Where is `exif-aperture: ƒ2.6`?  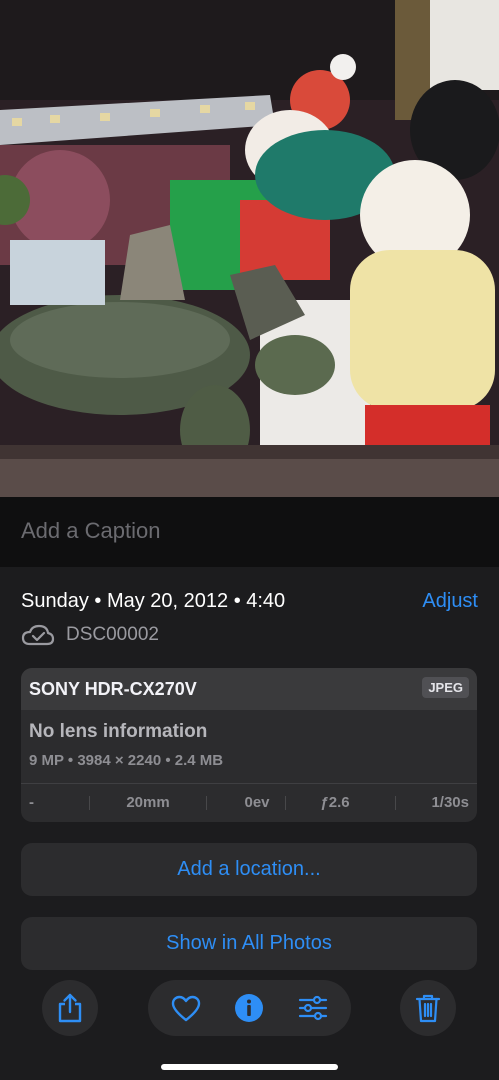 exif-aperture: ƒ2.6 is located at coordinates (335, 802).